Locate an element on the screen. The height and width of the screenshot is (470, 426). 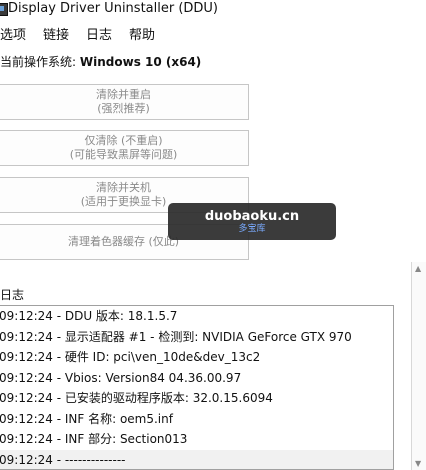
clean-shader-cache-label: 清理着色器缓存 (仅此) is located at coordinates (123, 241).